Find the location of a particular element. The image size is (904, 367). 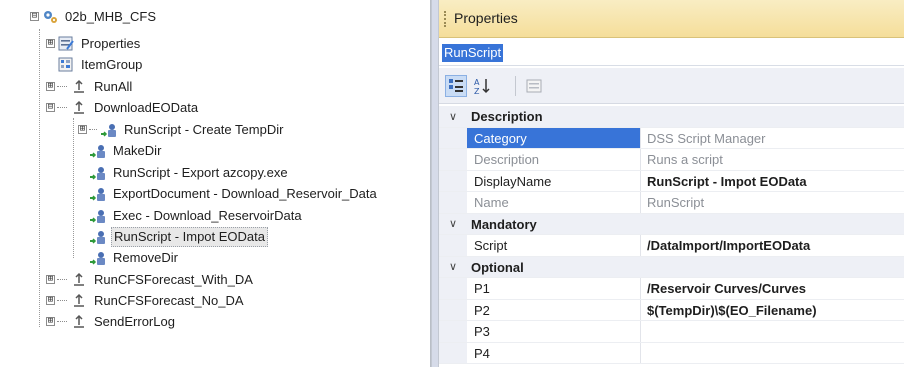

tree-node-label: RemoveDir is located at coordinates (146, 257).